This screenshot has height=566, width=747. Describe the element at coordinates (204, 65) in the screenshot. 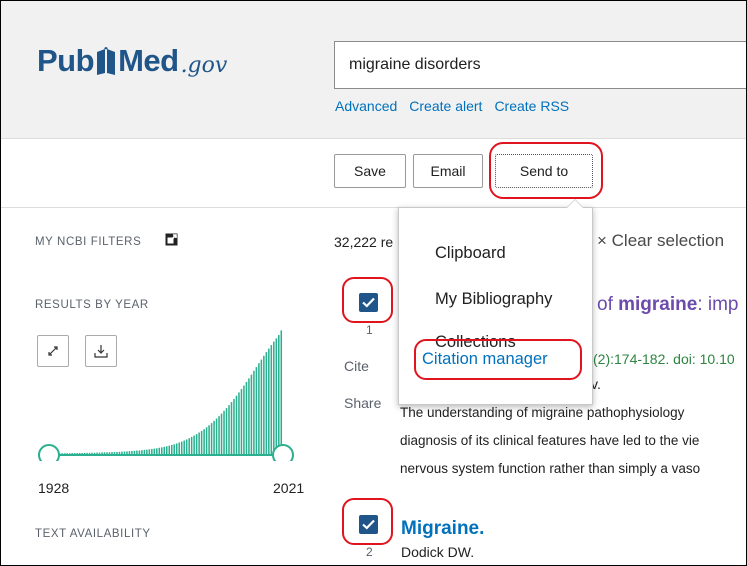

I see `logo-gov: .gov` at that location.